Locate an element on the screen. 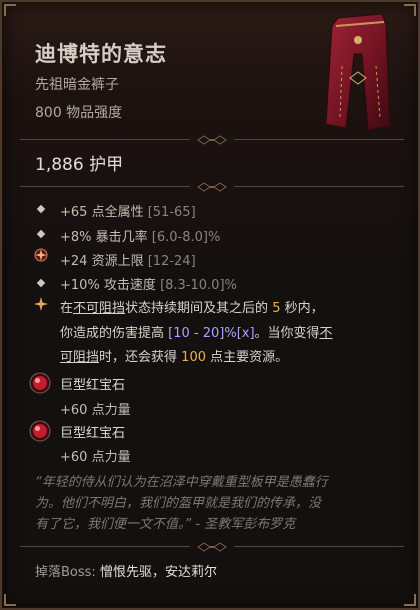  legendary-aspect-icon is located at coordinates (41, 304).